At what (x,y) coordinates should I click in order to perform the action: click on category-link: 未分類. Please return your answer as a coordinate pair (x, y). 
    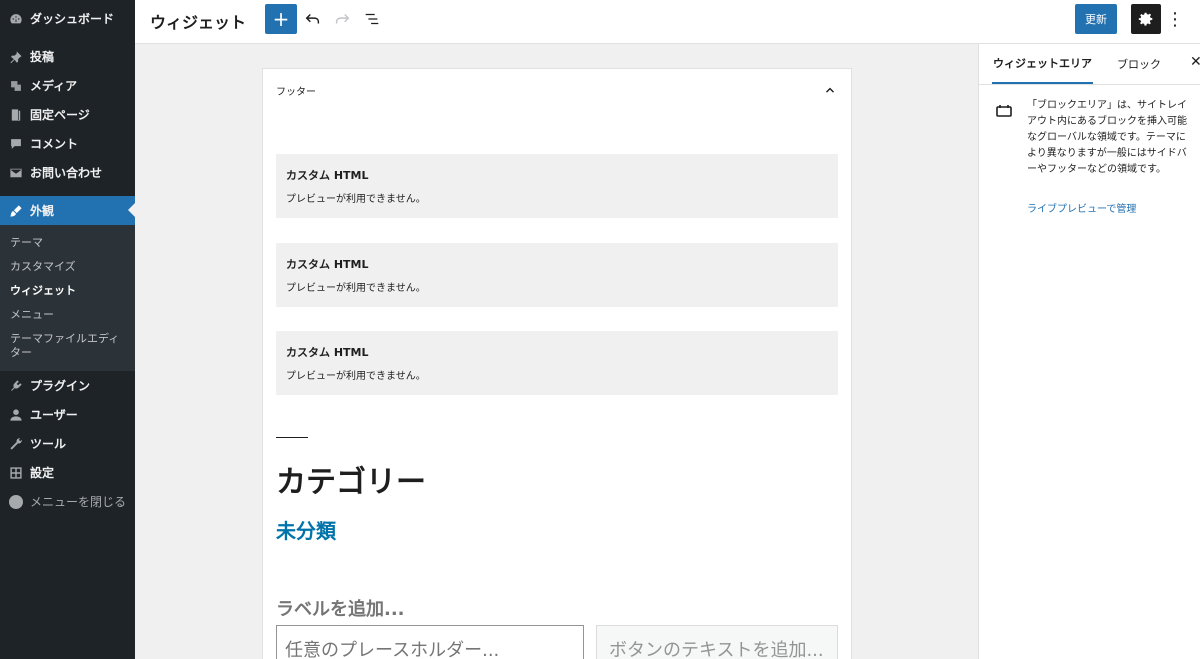
    Looking at the image, I should click on (306, 529).